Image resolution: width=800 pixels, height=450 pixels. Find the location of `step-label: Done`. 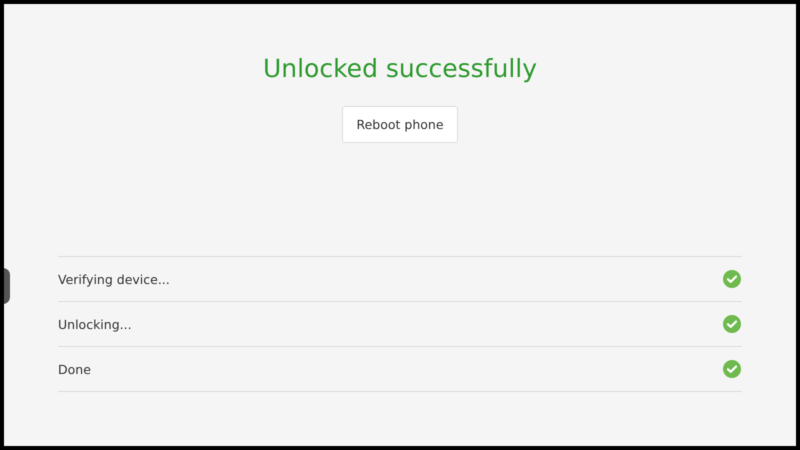

step-label: Done is located at coordinates (74, 369).